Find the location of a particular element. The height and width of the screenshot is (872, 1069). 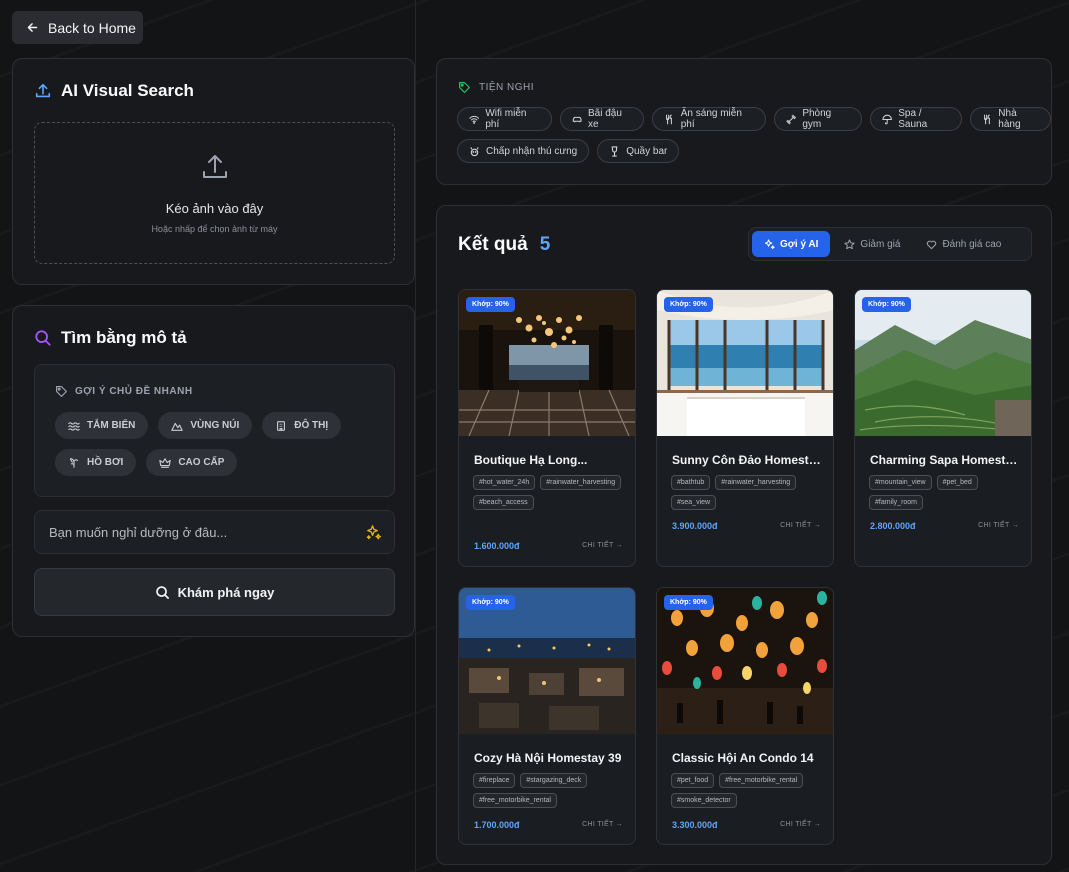

tag-icon is located at coordinates (61, 391).